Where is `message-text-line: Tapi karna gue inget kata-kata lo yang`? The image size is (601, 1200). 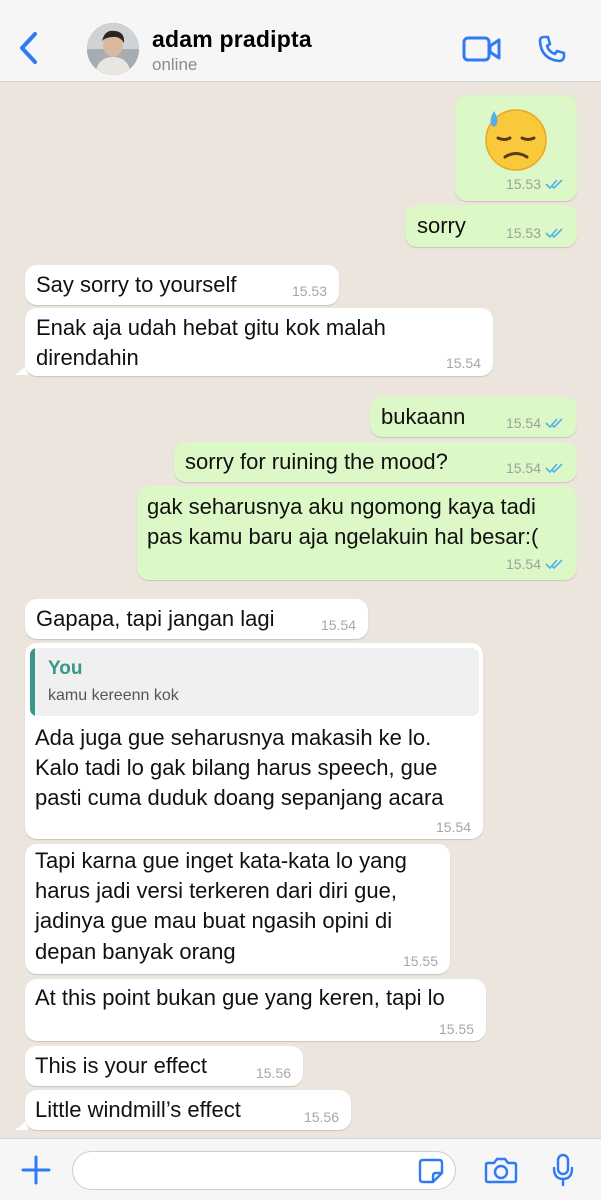 message-text-line: Tapi karna gue inget kata-kata lo yang is located at coordinates (221, 860).